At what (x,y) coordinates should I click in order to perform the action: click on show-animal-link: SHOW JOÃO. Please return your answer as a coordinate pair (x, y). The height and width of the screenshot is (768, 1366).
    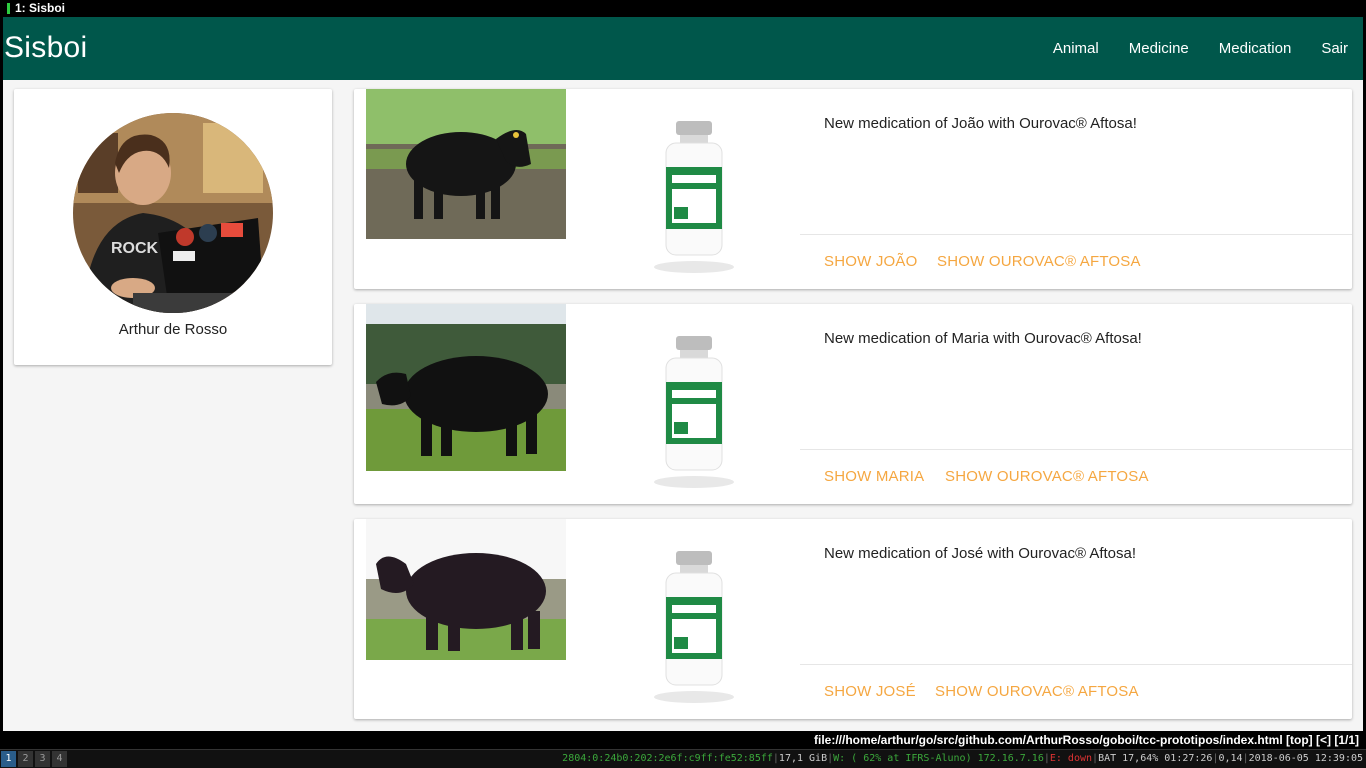
    Looking at the image, I should click on (870, 261).